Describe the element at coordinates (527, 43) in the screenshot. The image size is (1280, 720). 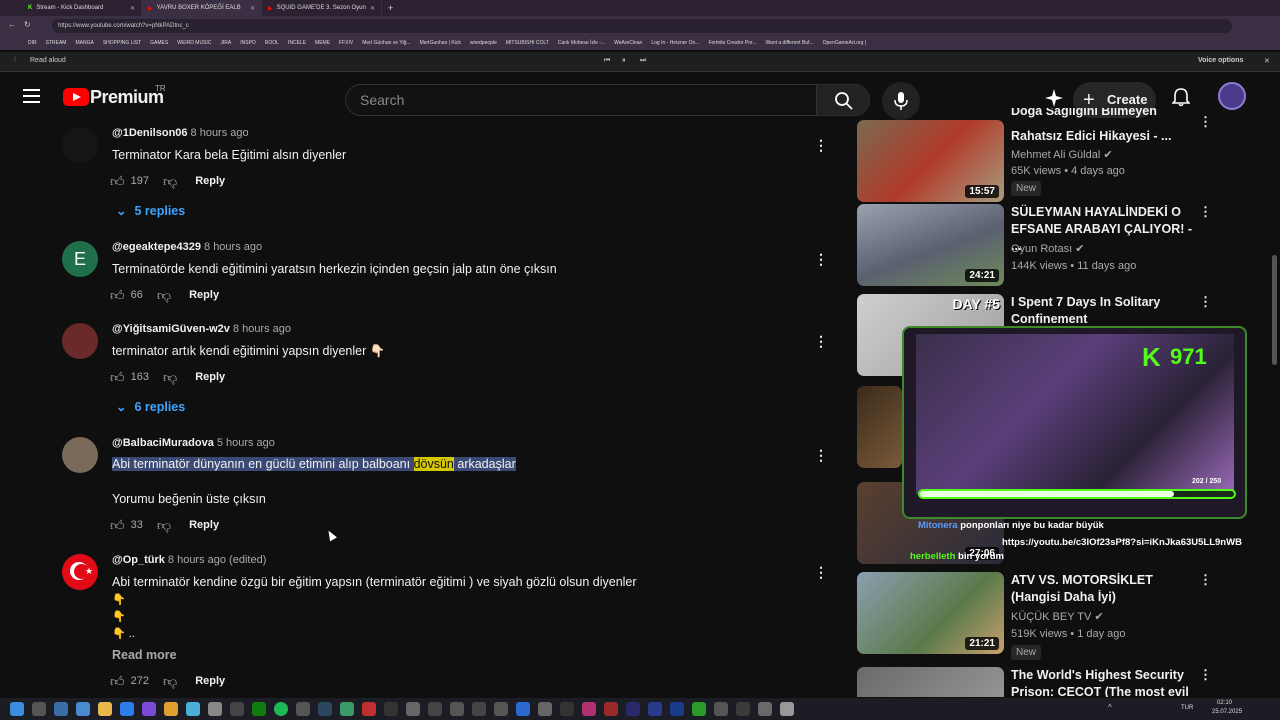
I see `bookmark-item: MITSUBISHI COLT` at that location.